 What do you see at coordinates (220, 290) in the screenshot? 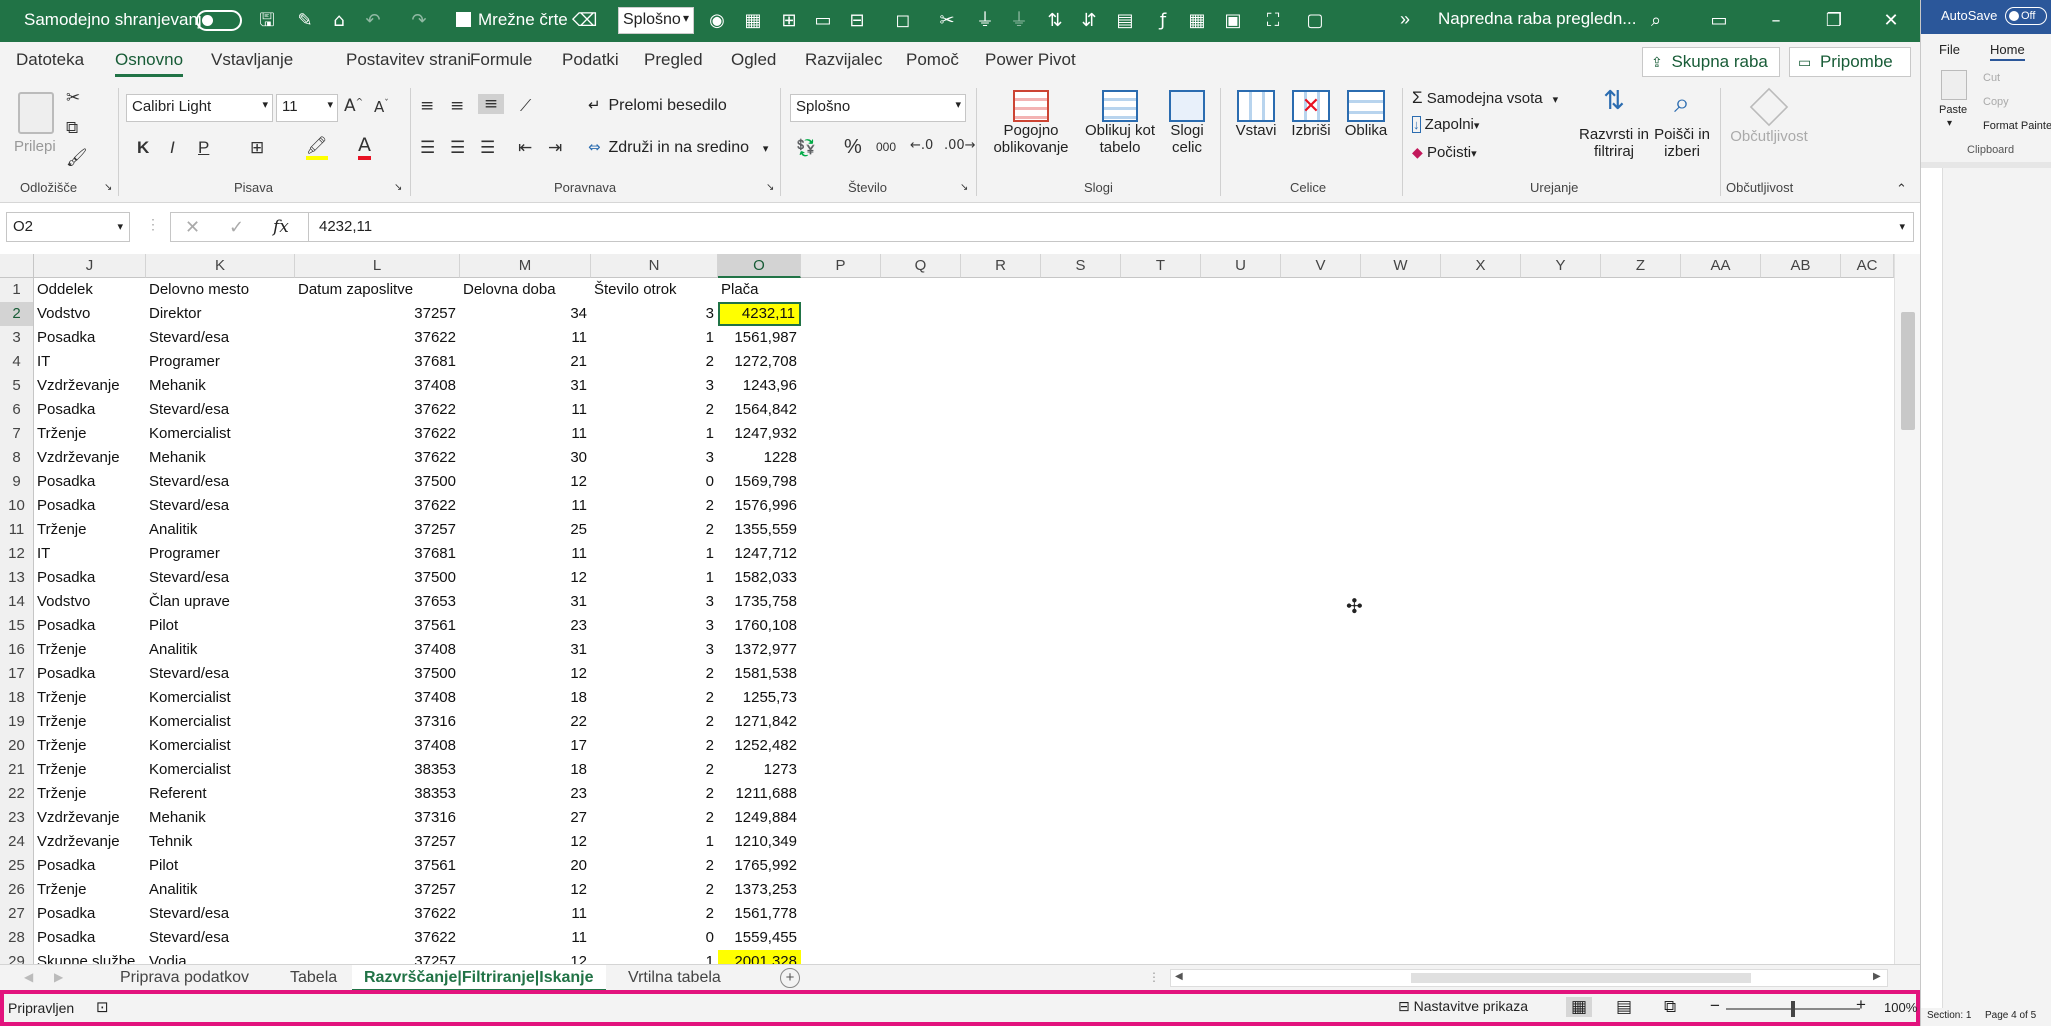
I see `header-cell-k: Delovno mesto` at bounding box center [220, 290].